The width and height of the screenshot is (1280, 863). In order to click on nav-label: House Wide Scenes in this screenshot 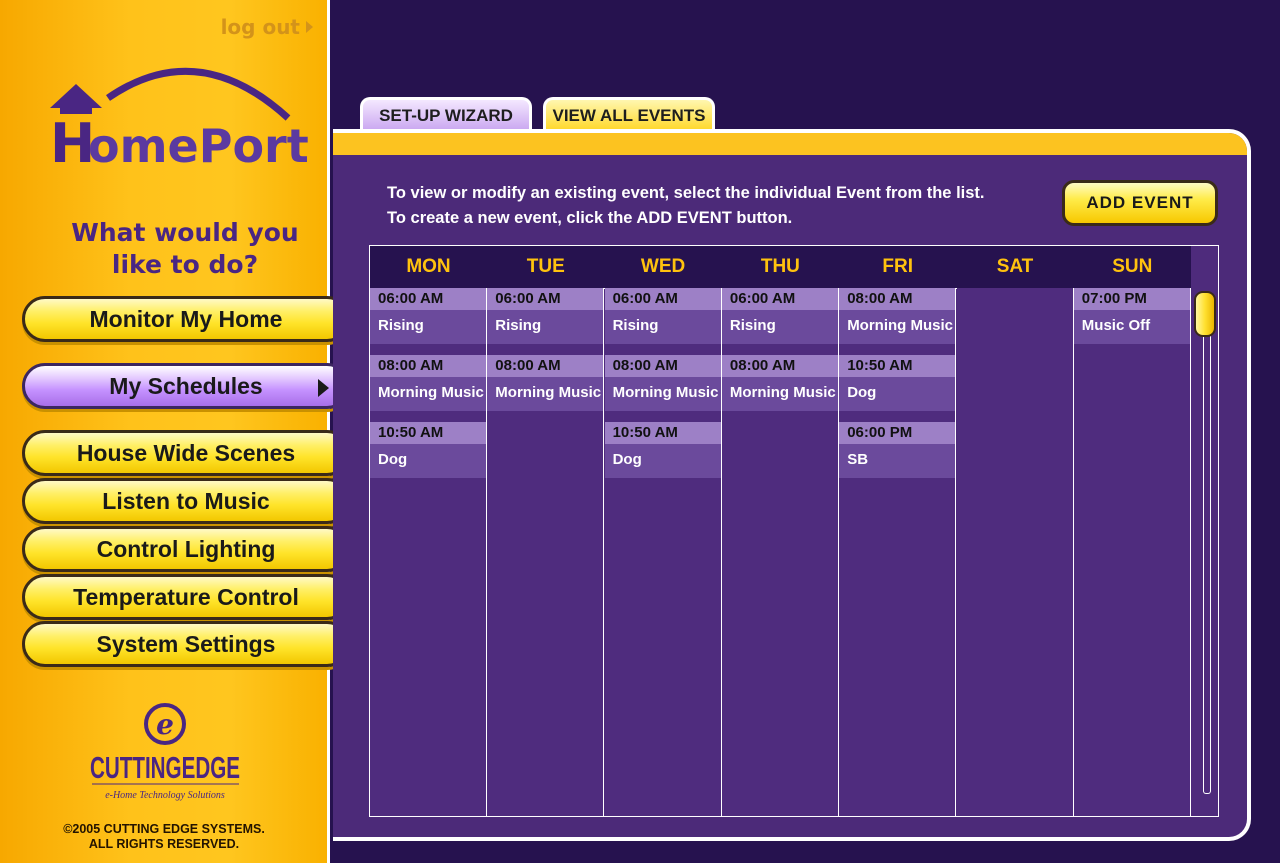, I will do `click(186, 452)`.